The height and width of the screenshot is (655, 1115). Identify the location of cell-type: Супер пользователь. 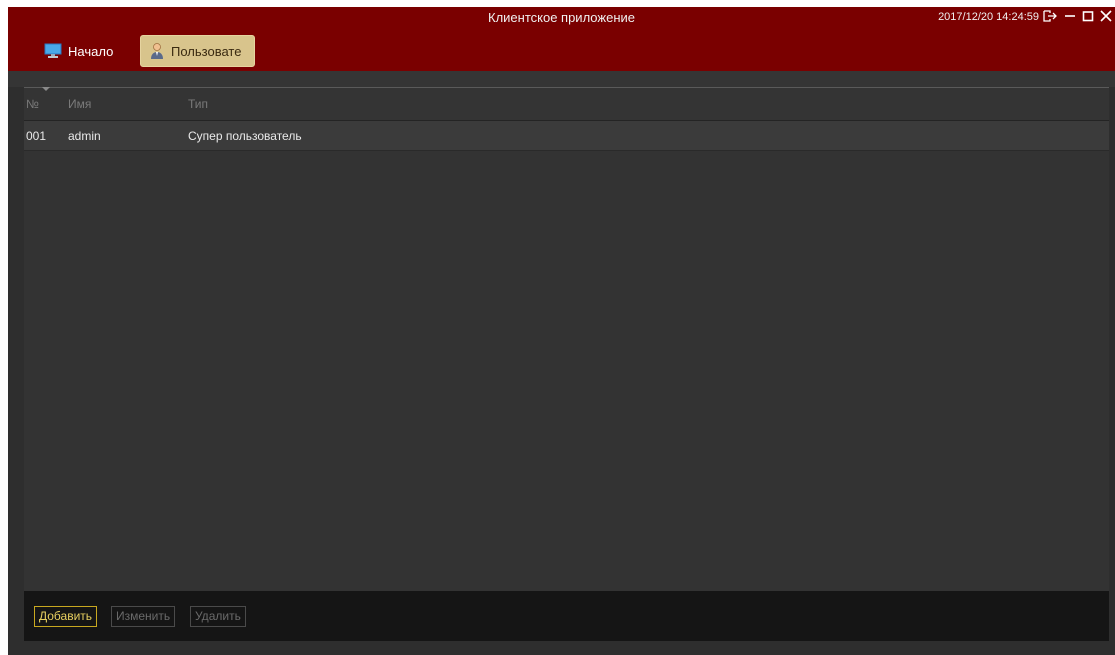
(245, 136).